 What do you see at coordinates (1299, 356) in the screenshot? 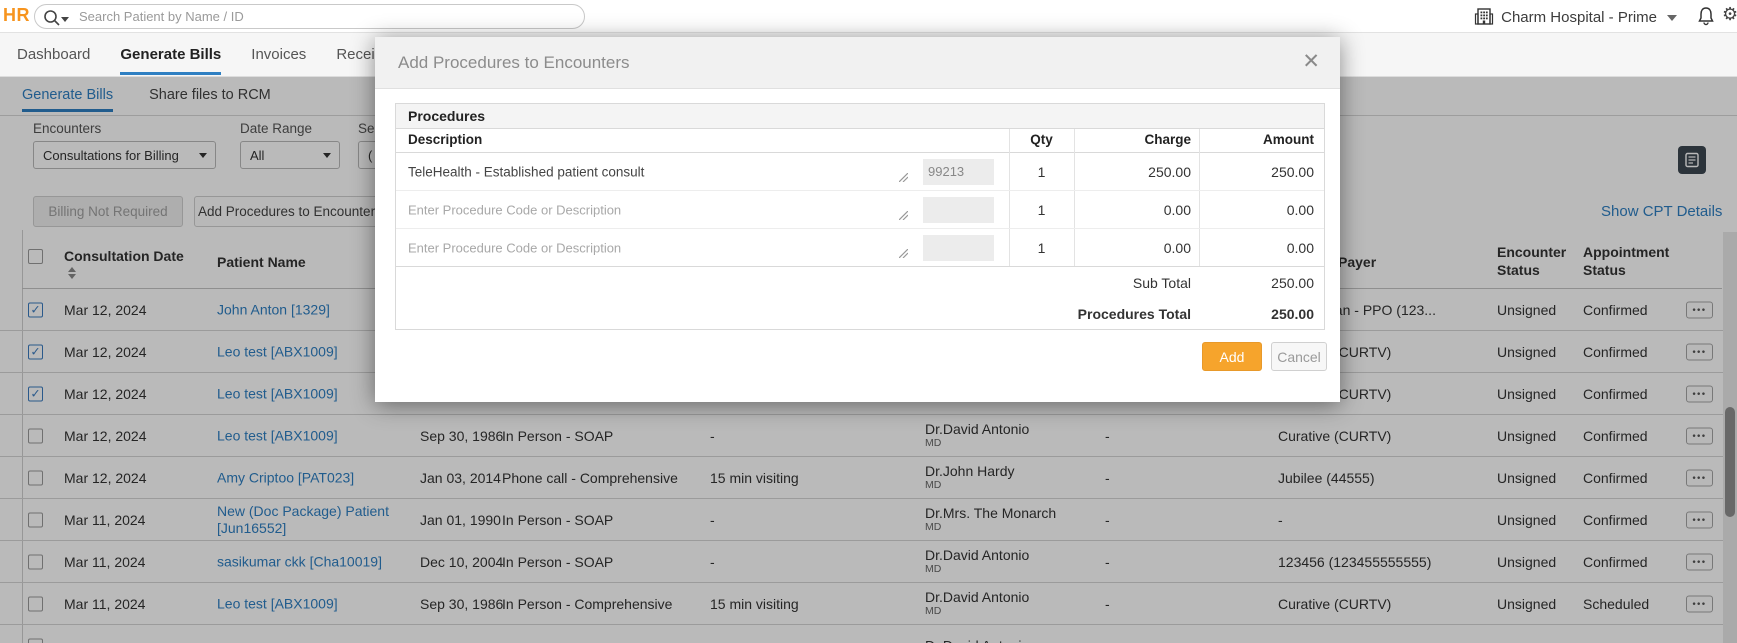
I see `cancel-button: Cancel` at bounding box center [1299, 356].